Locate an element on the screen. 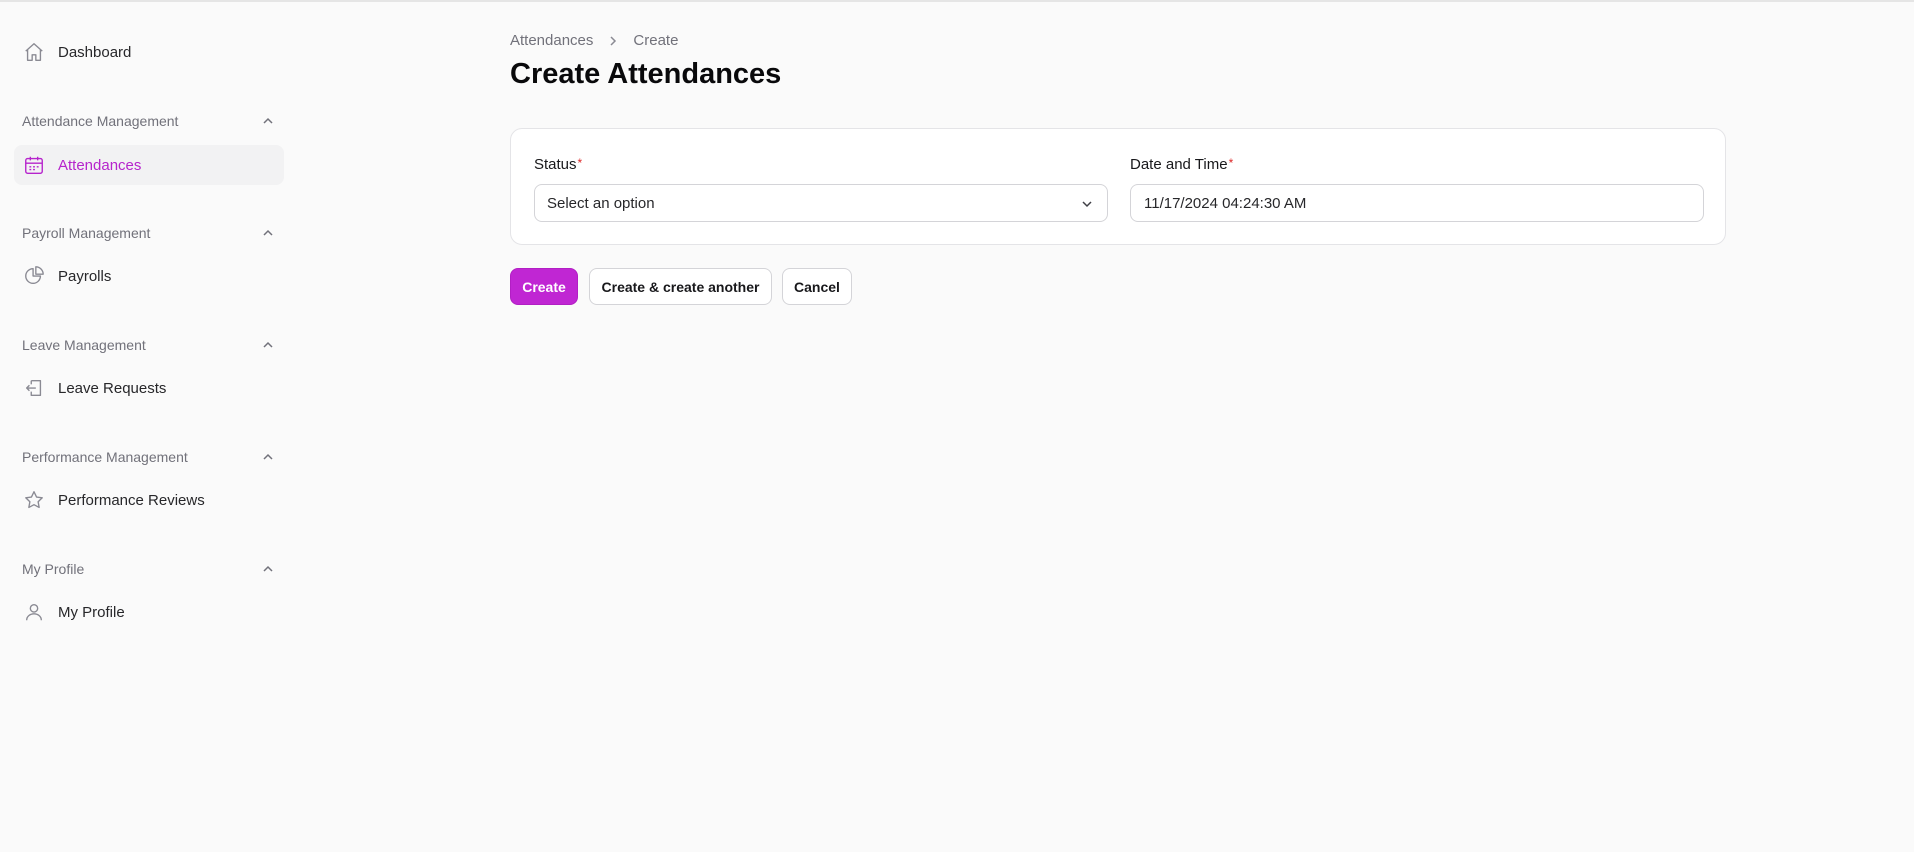  datetime-label-text: Date and Time is located at coordinates (1179, 164).